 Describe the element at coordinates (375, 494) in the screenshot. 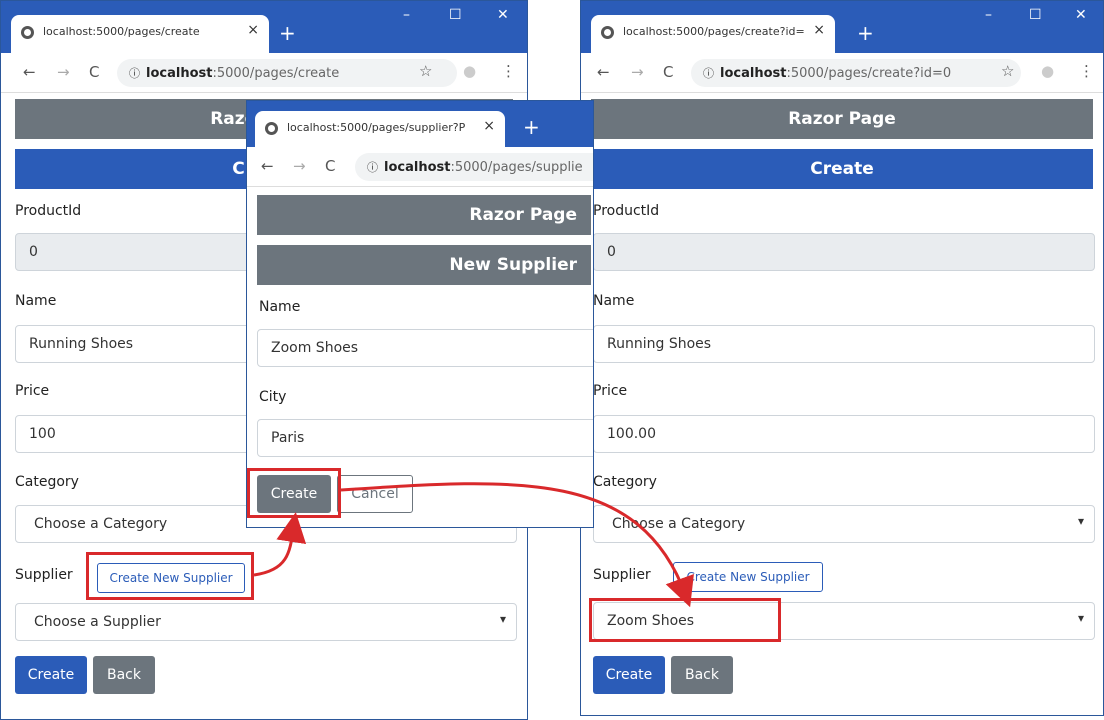

I see `cancel-button: Cancel` at that location.